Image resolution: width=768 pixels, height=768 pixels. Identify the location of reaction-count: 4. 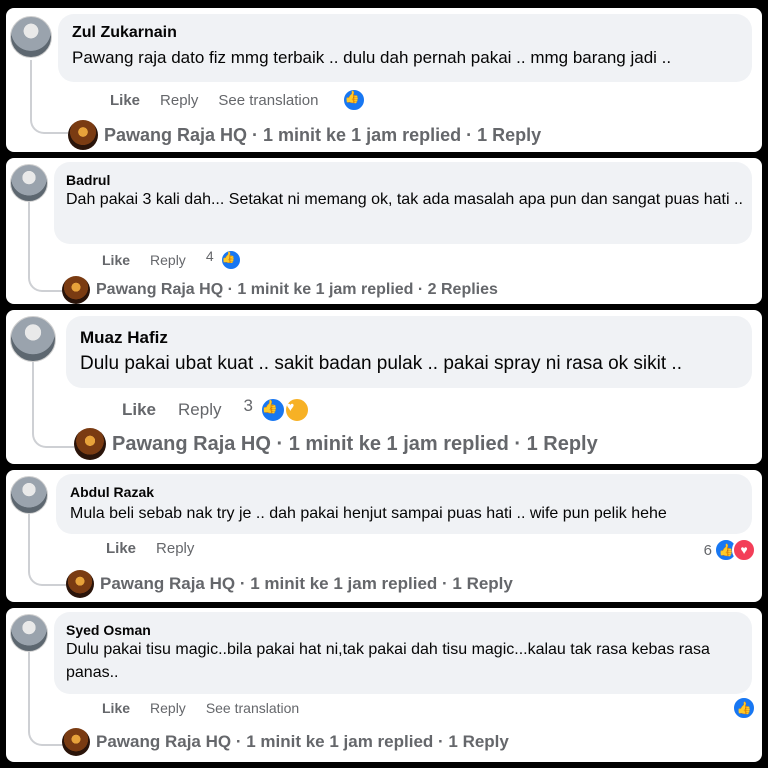
(209, 256).